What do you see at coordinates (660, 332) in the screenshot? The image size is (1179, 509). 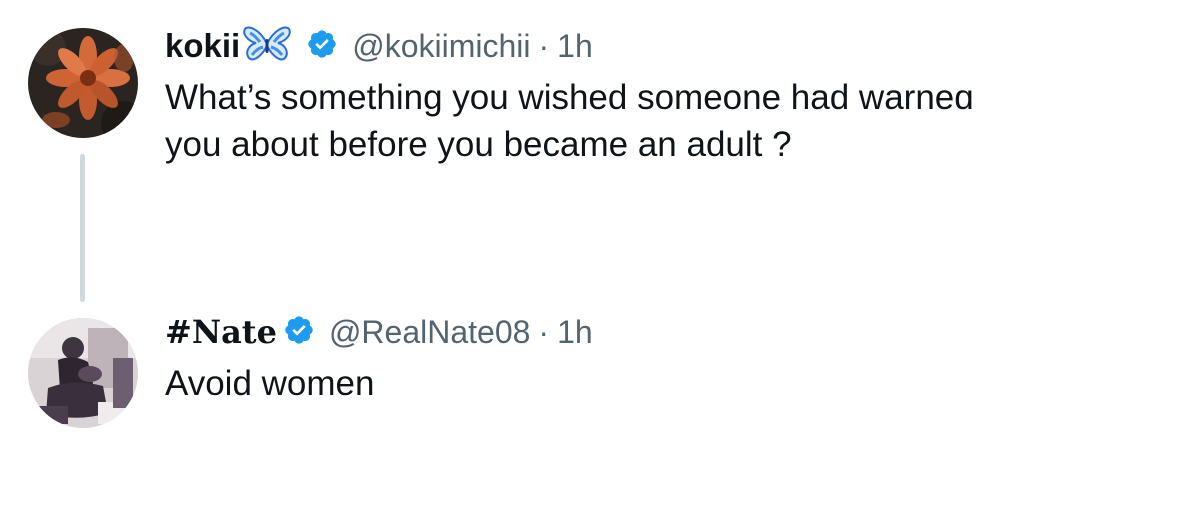 I see `tweet-header: #Nate @RealNate08 · 1h` at bounding box center [660, 332].